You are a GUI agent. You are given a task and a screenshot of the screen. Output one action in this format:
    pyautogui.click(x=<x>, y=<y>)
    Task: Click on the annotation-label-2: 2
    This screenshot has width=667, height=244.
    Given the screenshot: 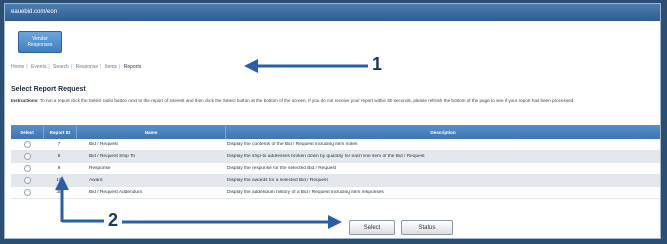 What is the action you would take?
    pyautogui.click(x=113, y=220)
    